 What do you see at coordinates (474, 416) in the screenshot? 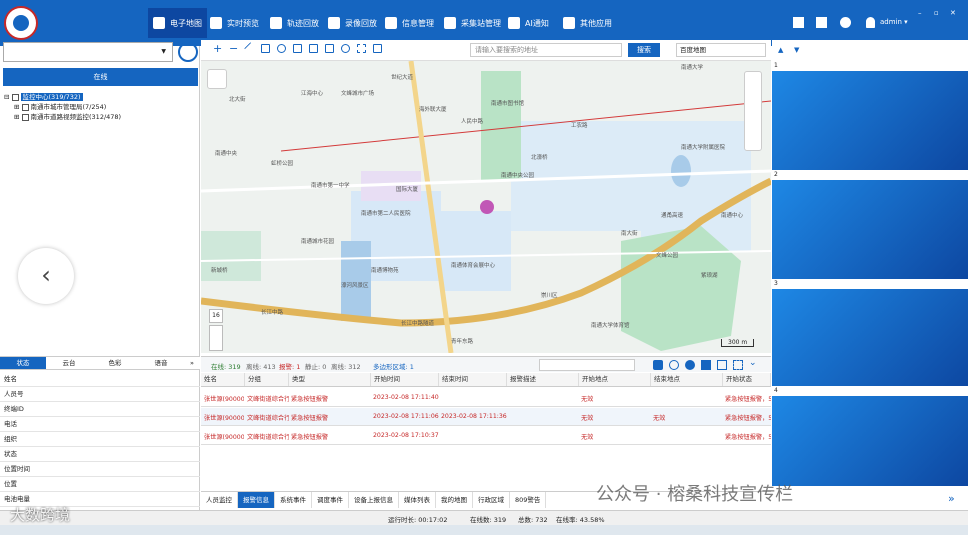
I see `cell-end: 2023-02-08 17:11:36` at bounding box center [474, 416].